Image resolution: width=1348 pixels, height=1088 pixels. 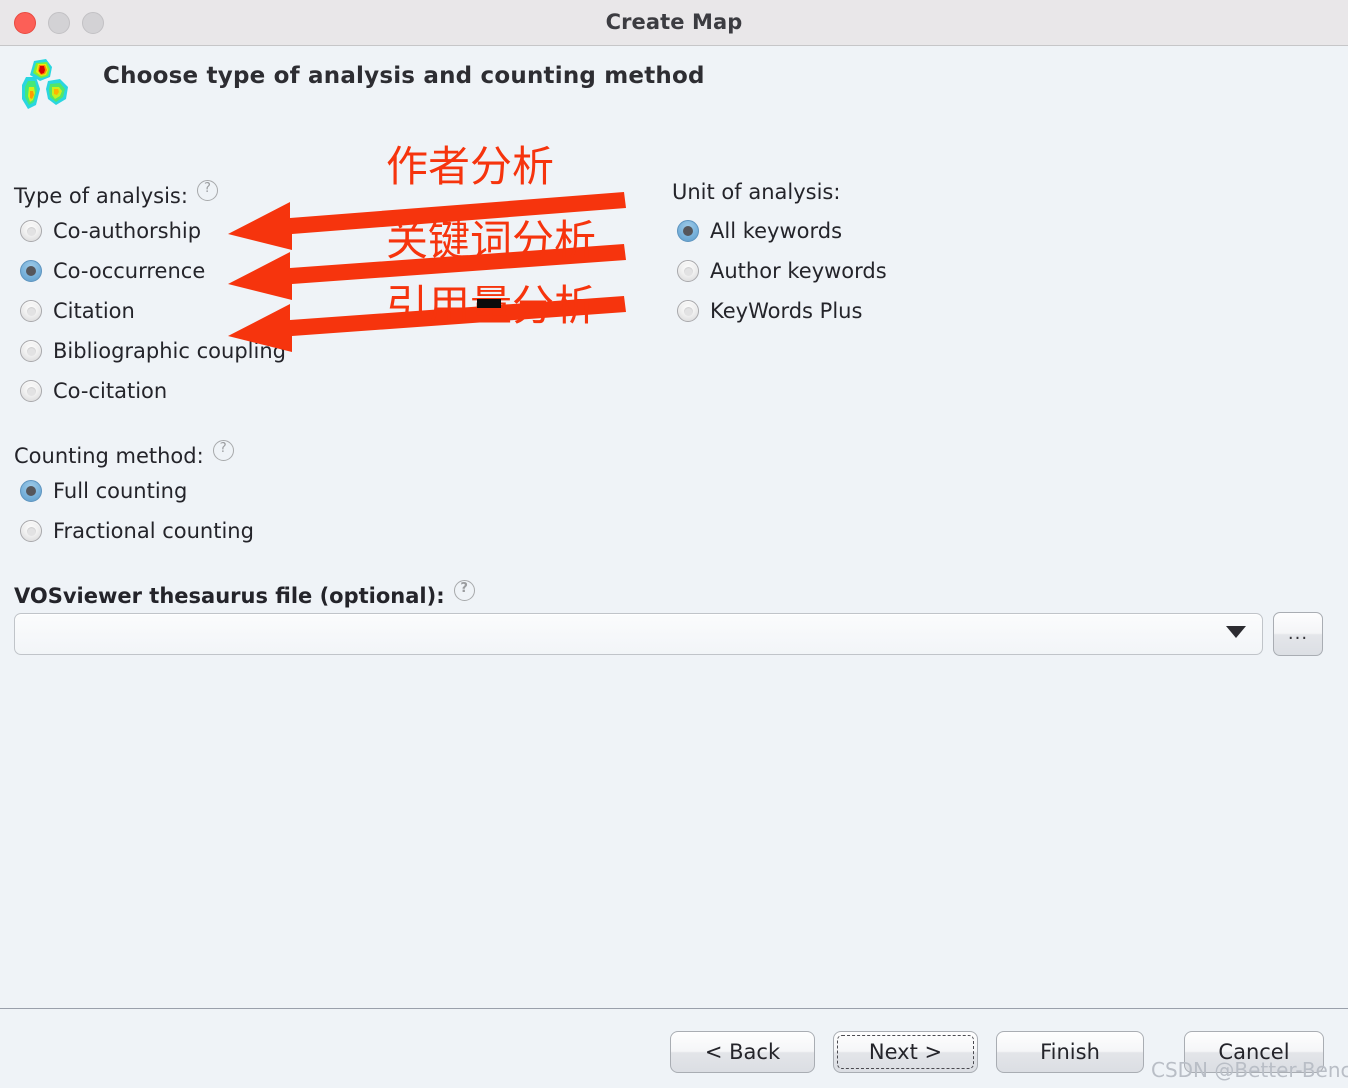 I want to click on next-button: Next >, so click(x=905, y=1052).